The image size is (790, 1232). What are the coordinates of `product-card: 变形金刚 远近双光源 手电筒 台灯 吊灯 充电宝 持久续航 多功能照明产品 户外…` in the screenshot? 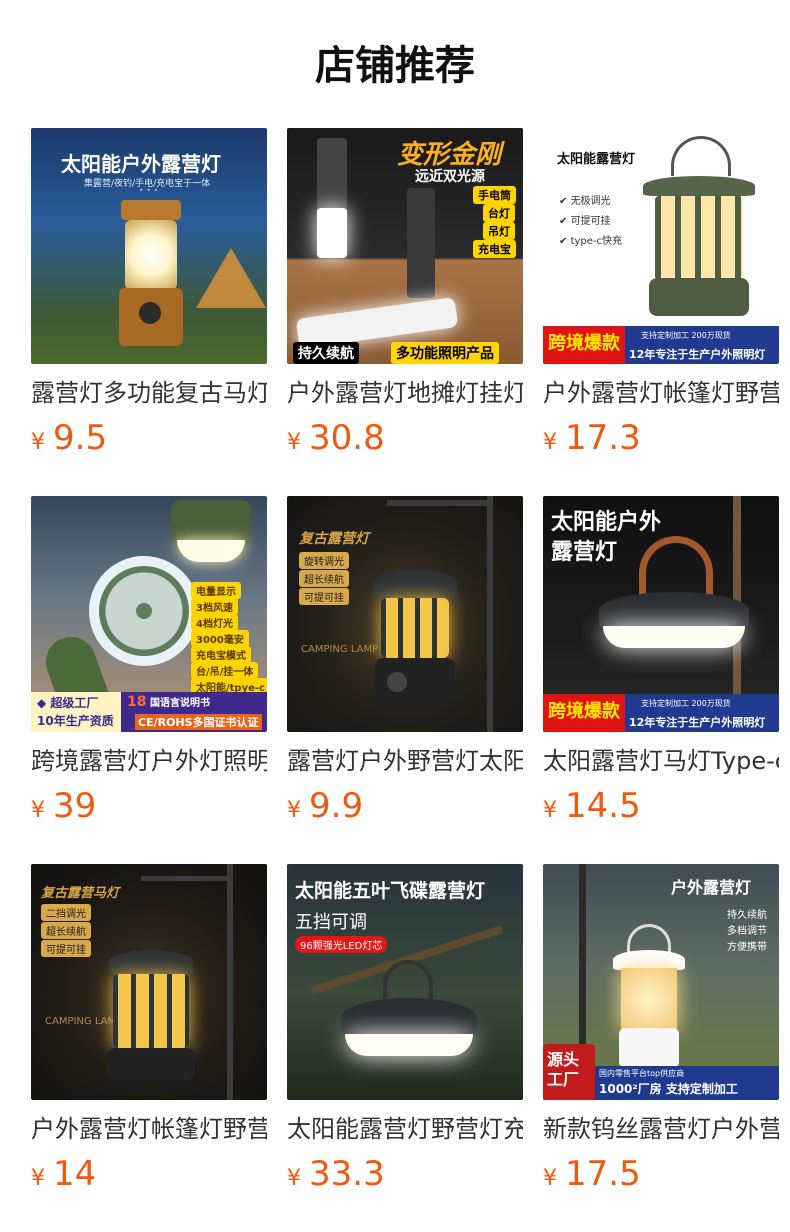 It's located at (405, 293).